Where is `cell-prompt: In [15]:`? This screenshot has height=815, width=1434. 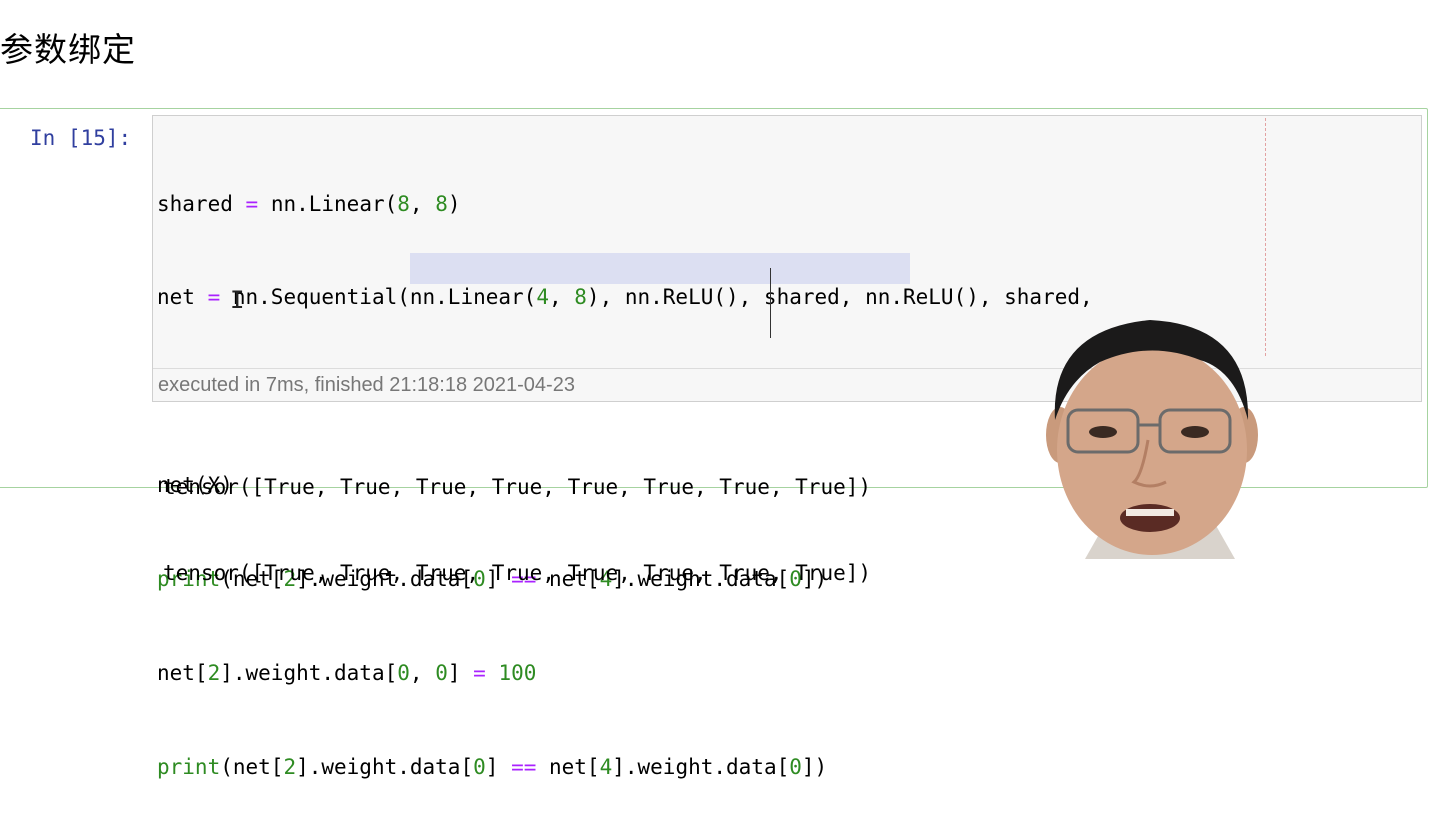 cell-prompt: In [15]: is located at coordinates (81, 138).